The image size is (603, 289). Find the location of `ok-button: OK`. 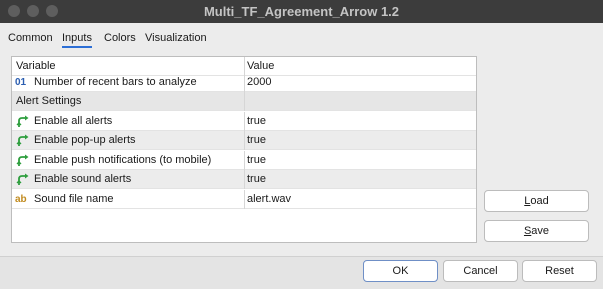

ok-button: OK is located at coordinates (400, 271).